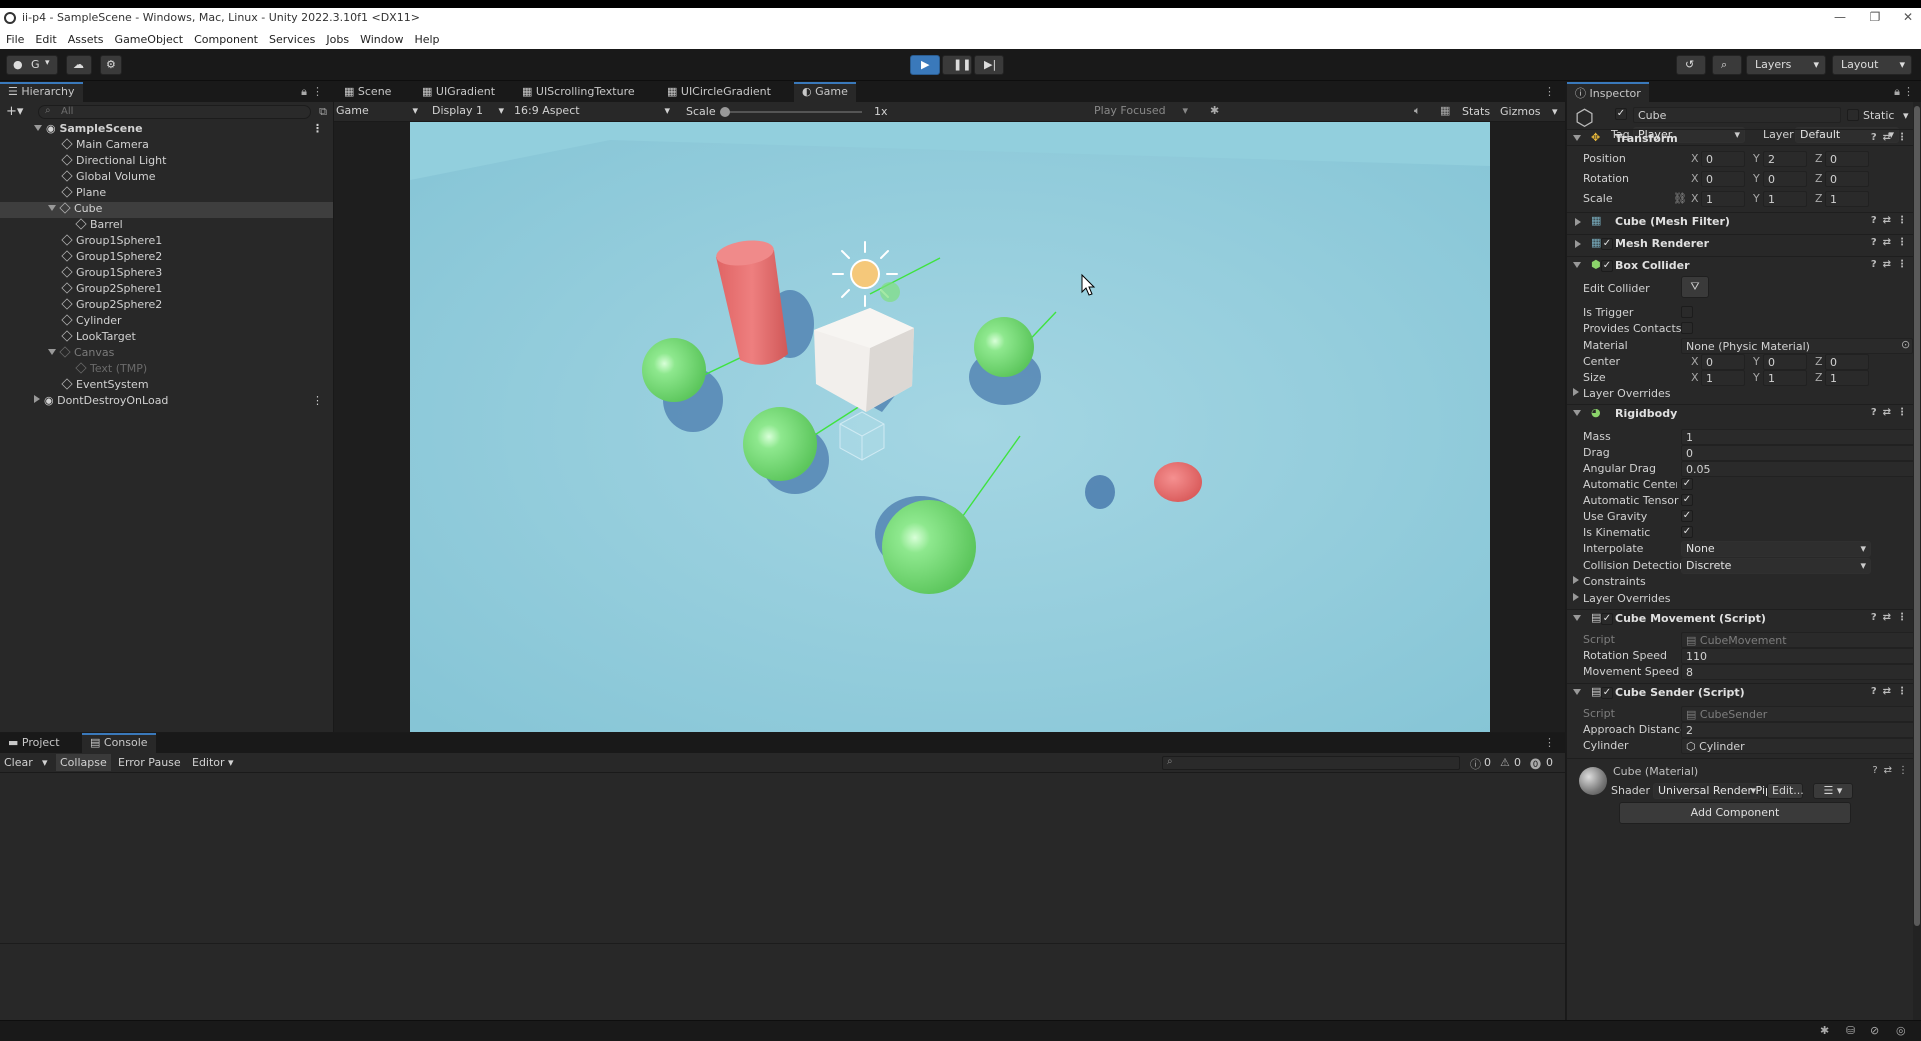 The width and height of the screenshot is (1921, 1041). I want to click on rotation-speed-input: 110, so click(1800, 656).